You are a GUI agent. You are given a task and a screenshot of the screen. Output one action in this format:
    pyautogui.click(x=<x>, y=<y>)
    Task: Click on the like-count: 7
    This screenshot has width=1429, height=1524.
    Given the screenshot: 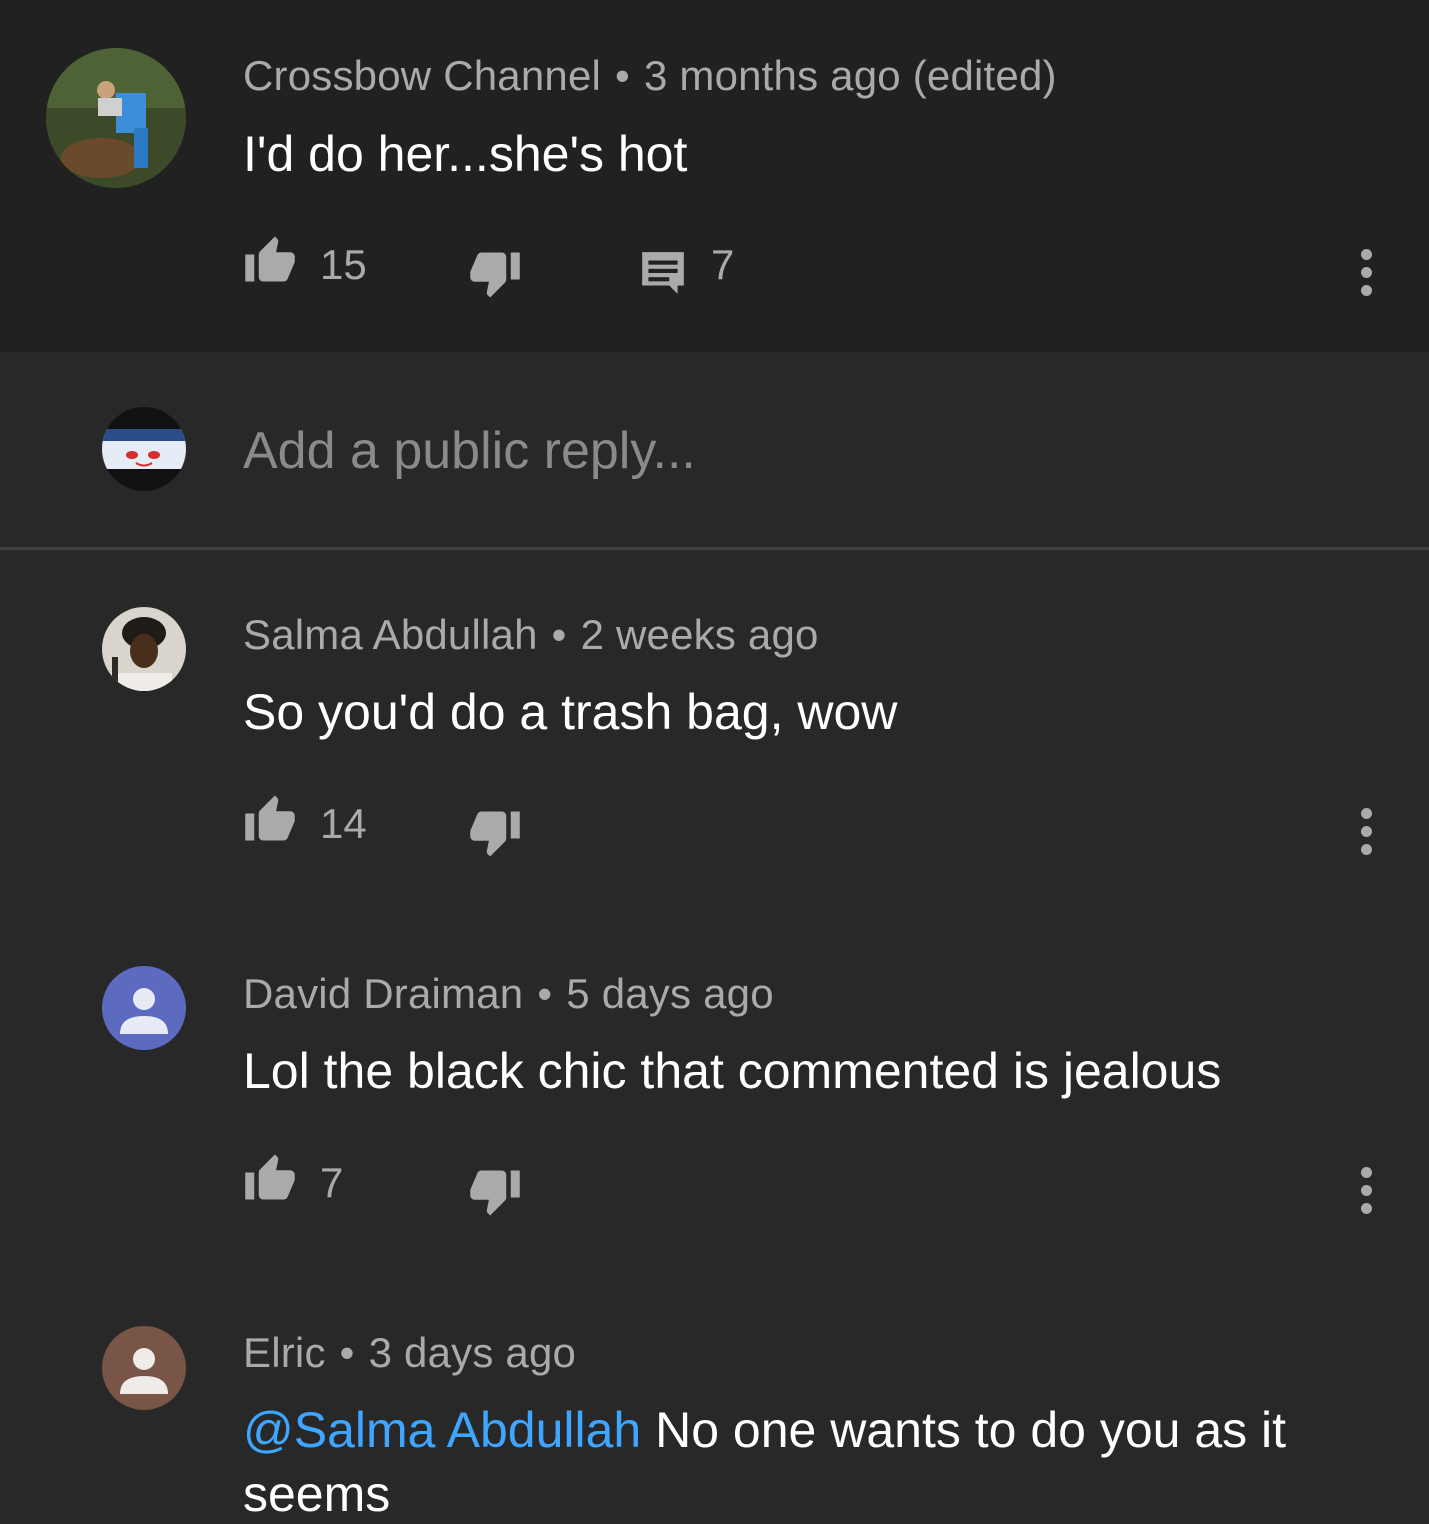 What is the action you would take?
    pyautogui.click(x=332, y=1182)
    